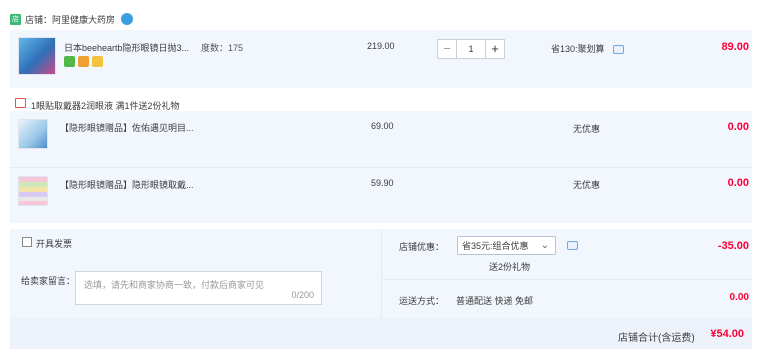 The width and height of the screenshot is (764, 349). I want to click on discount-info-icon, so click(572, 245).